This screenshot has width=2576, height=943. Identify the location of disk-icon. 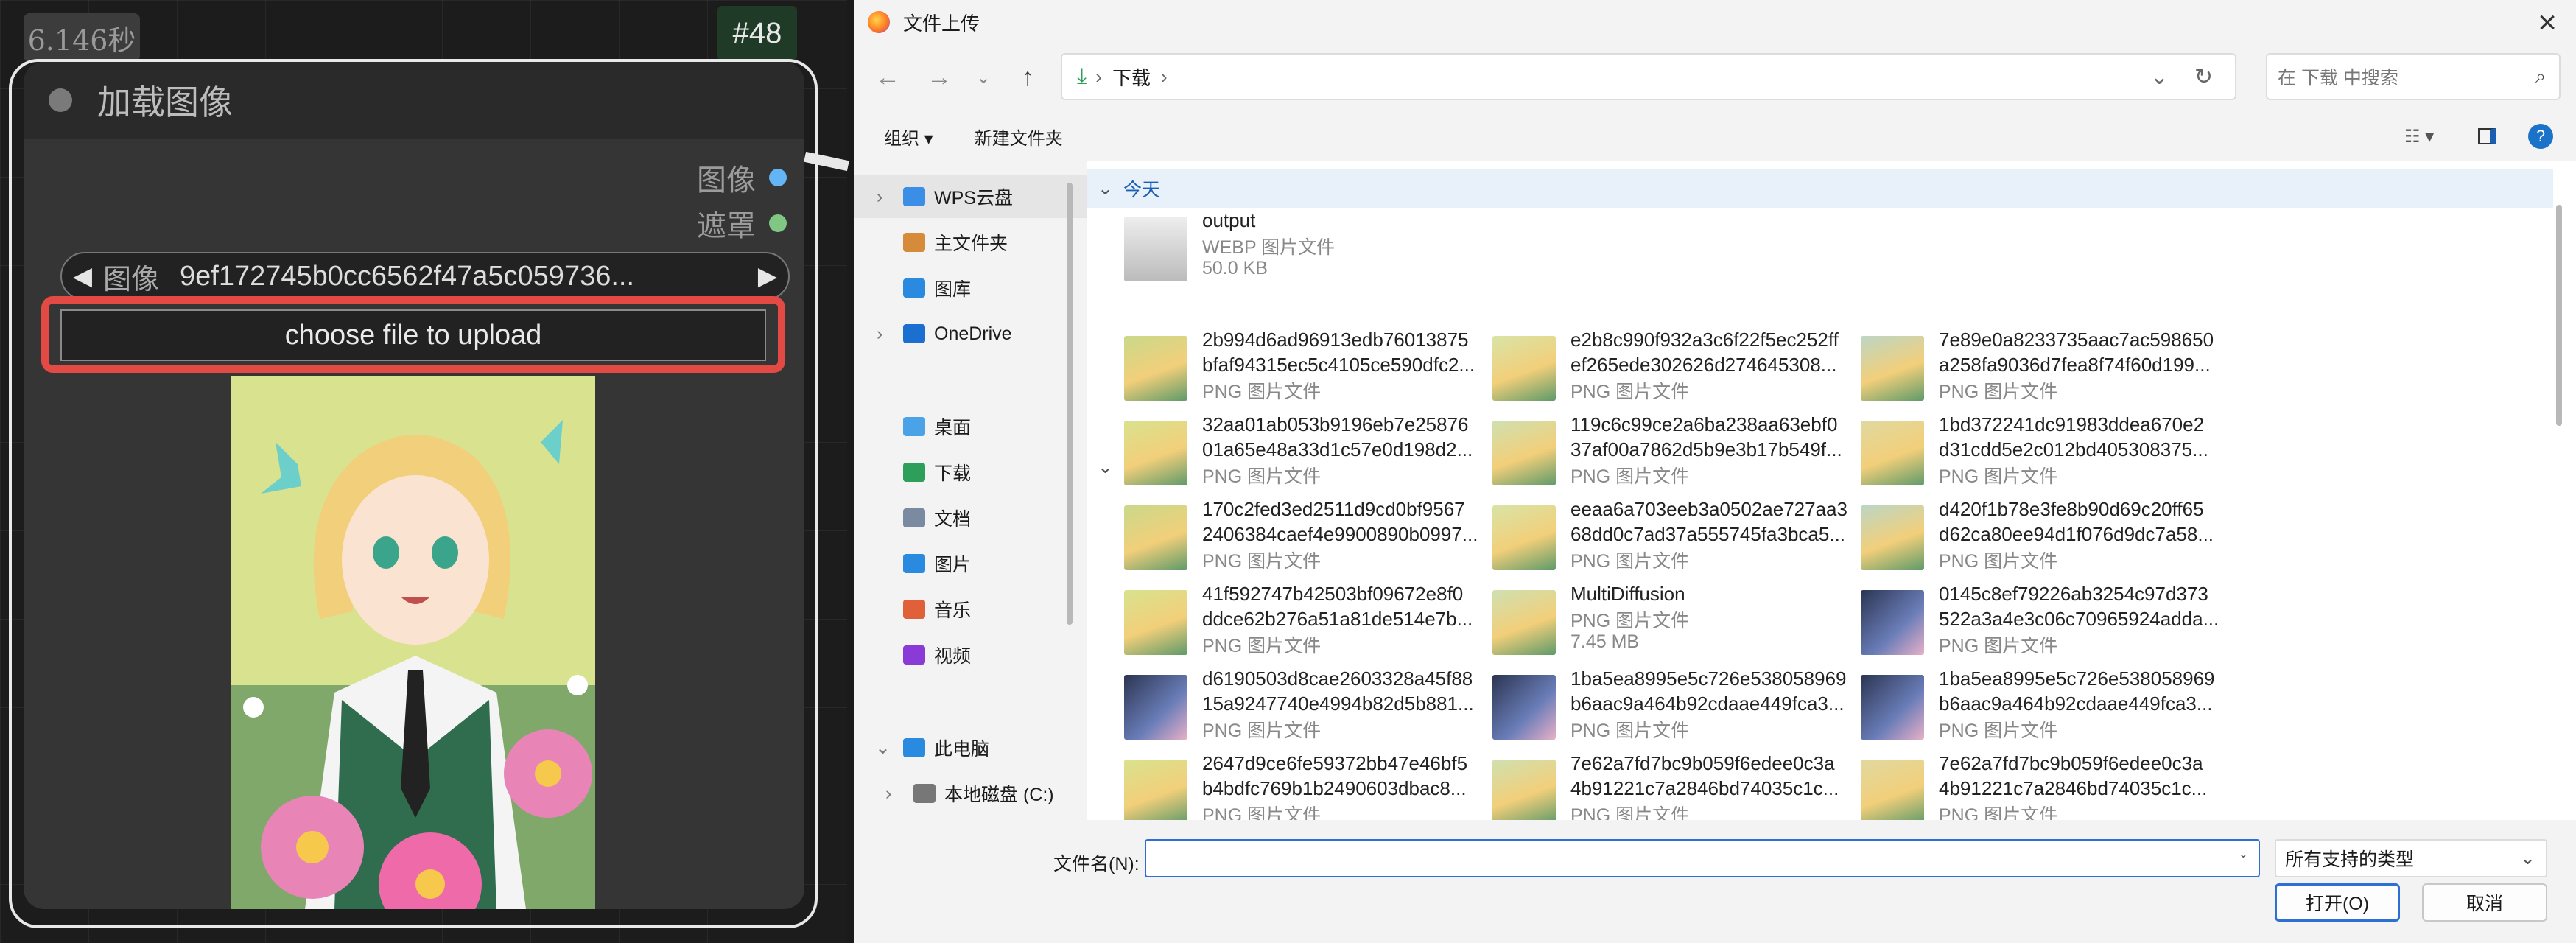
(924, 794).